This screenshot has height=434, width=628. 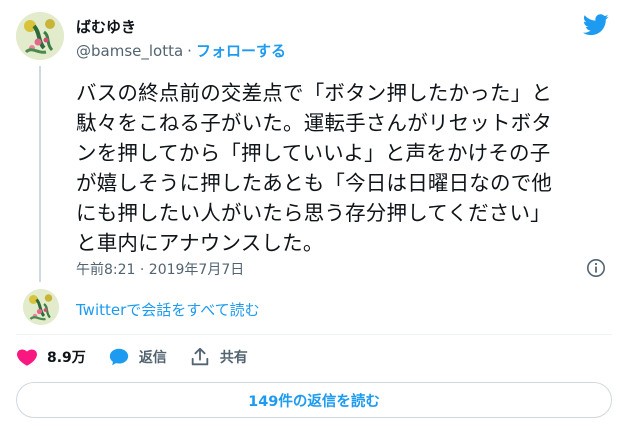 I want to click on reply-button: 返信, so click(x=137, y=357).